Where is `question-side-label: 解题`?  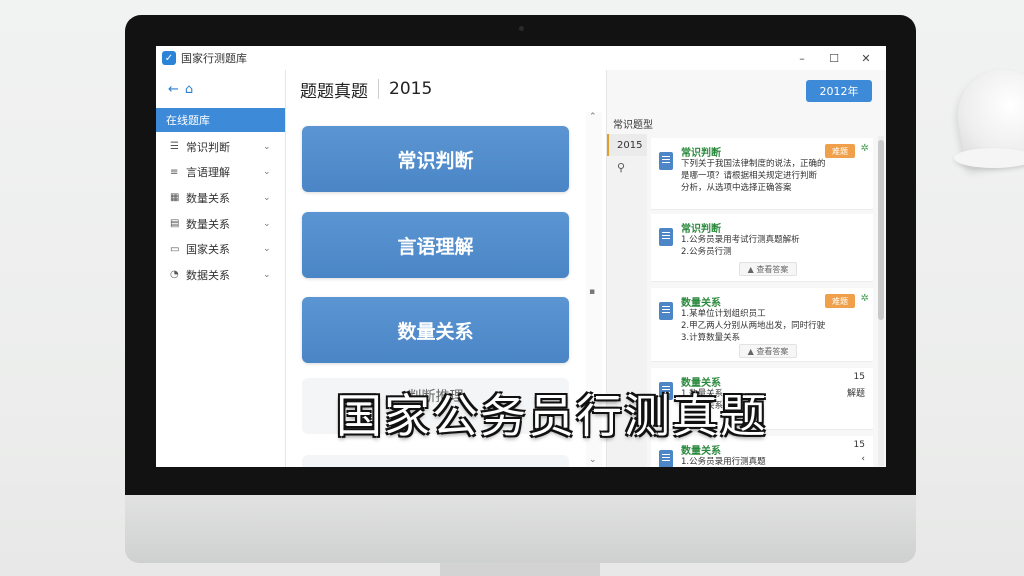
question-side-label: 解题 is located at coordinates (855, 394).